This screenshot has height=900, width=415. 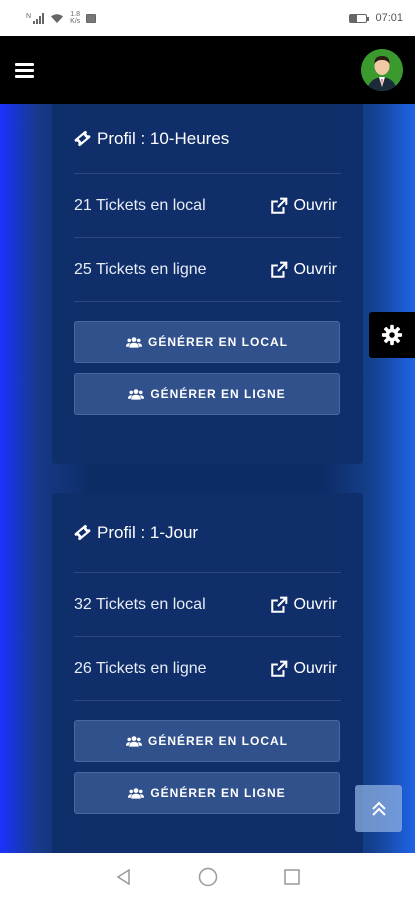 I want to click on double-chevron-up-icon, so click(x=378, y=808).